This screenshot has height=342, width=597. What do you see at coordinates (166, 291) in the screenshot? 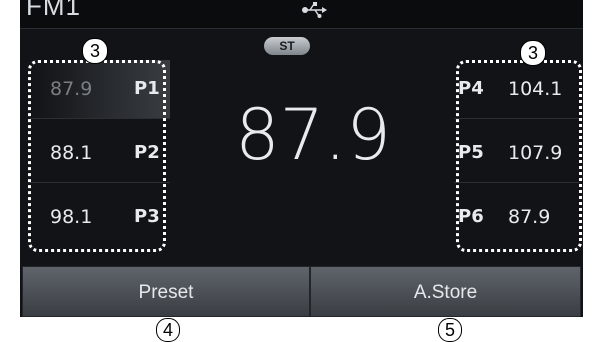
I see `preset-button: Preset` at bounding box center [166, 291].